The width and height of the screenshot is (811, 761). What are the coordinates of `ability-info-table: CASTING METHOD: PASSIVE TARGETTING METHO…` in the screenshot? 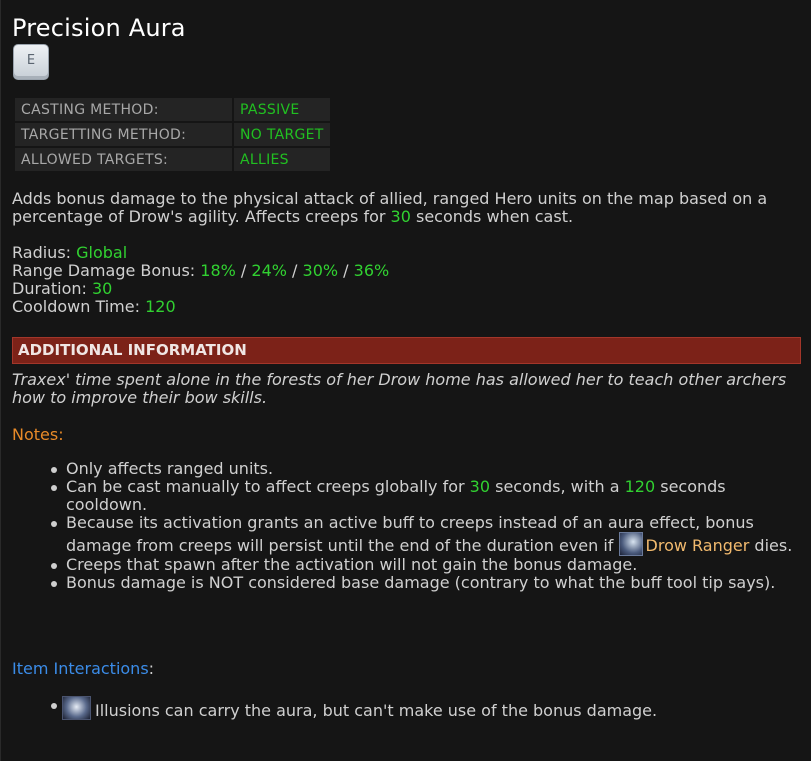 It's located at (172, 134).